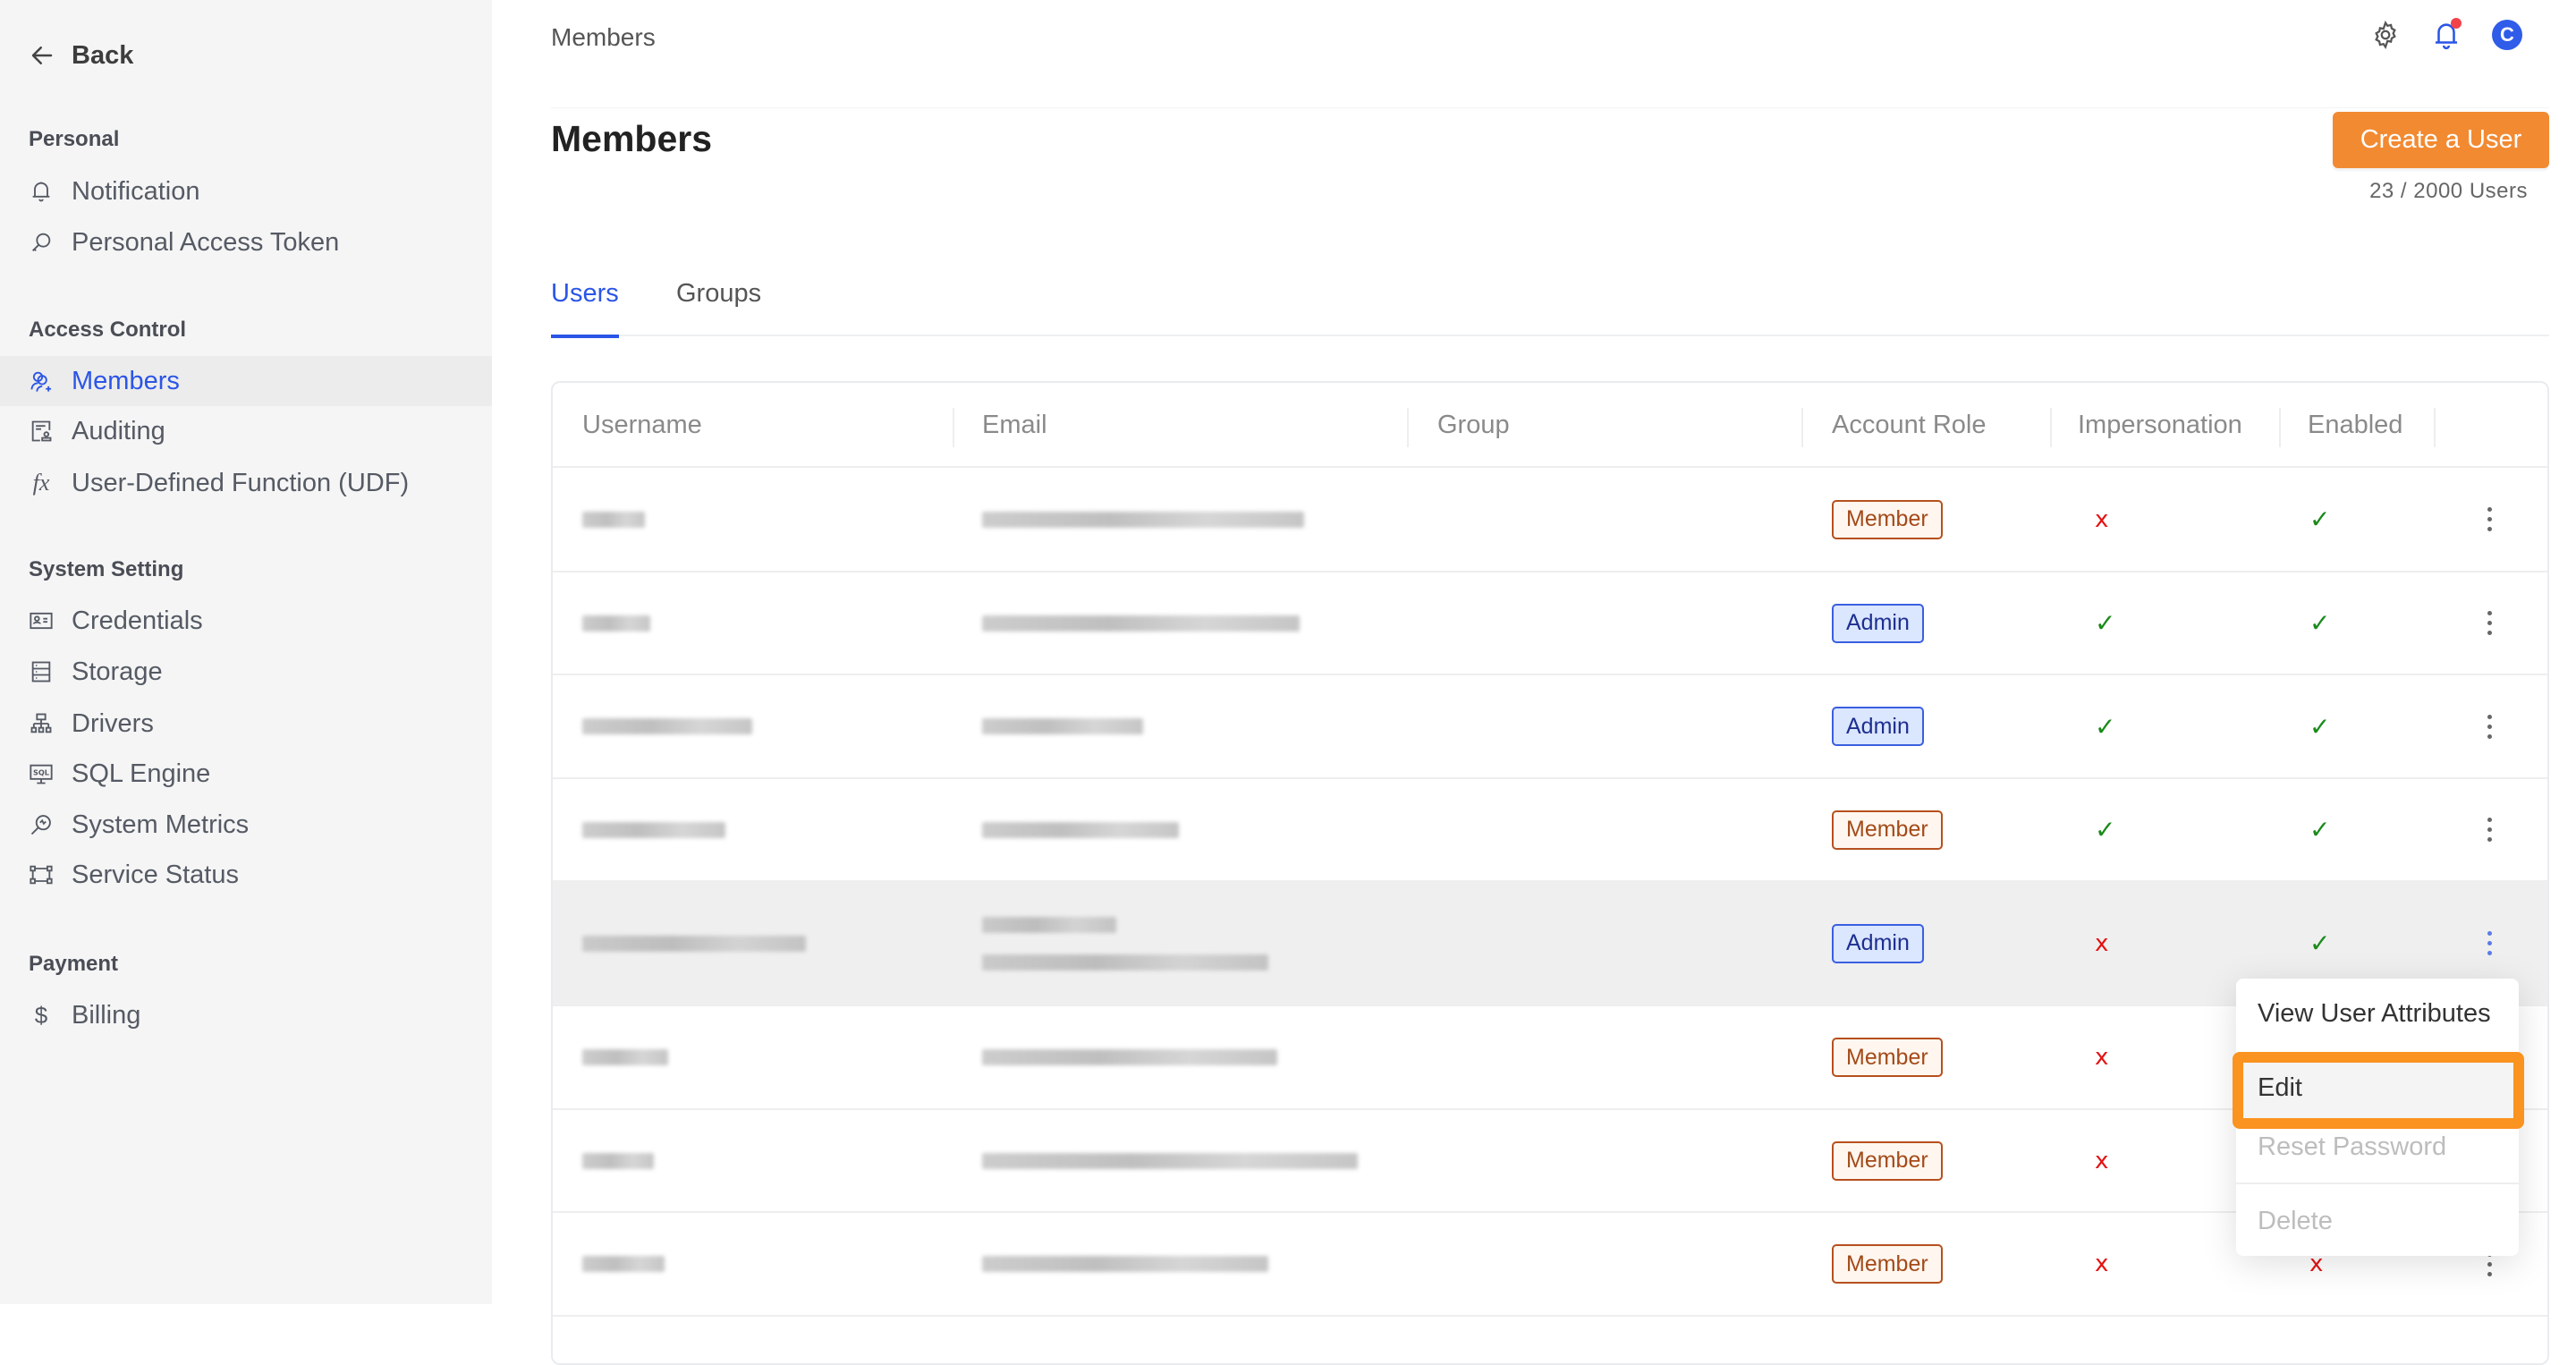 Image resolution: width=2576 pixels, height=1365 pixels. What do you see at coordinates (1550, 107) in the screenshot?
I see `header-divider` at bounding box center [1550, 107].